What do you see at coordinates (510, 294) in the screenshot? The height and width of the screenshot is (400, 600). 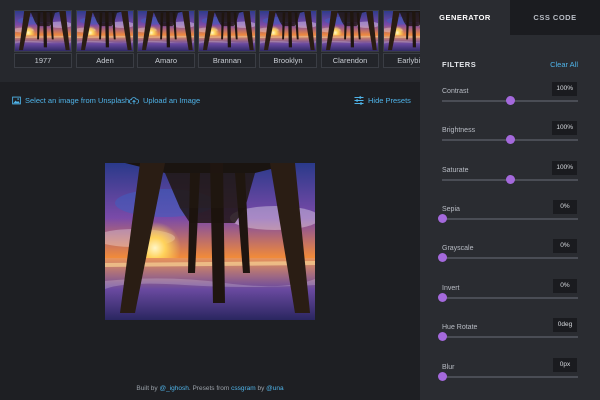 I see `filter-invert: Invert 0%` at bounding box center [510, 294].